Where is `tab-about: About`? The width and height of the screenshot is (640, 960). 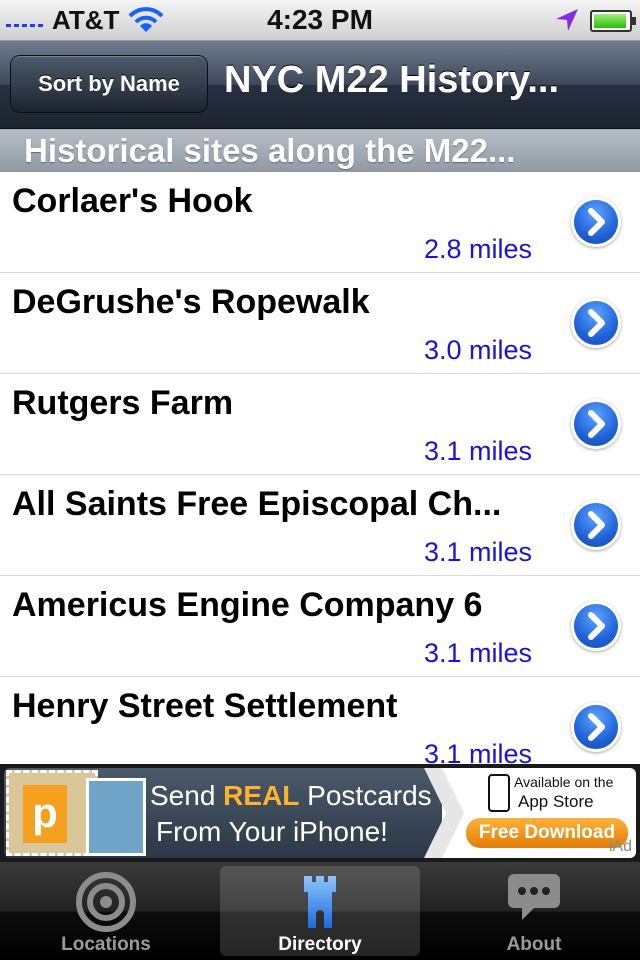
tab-about: About is located at coordinates (534, 911).